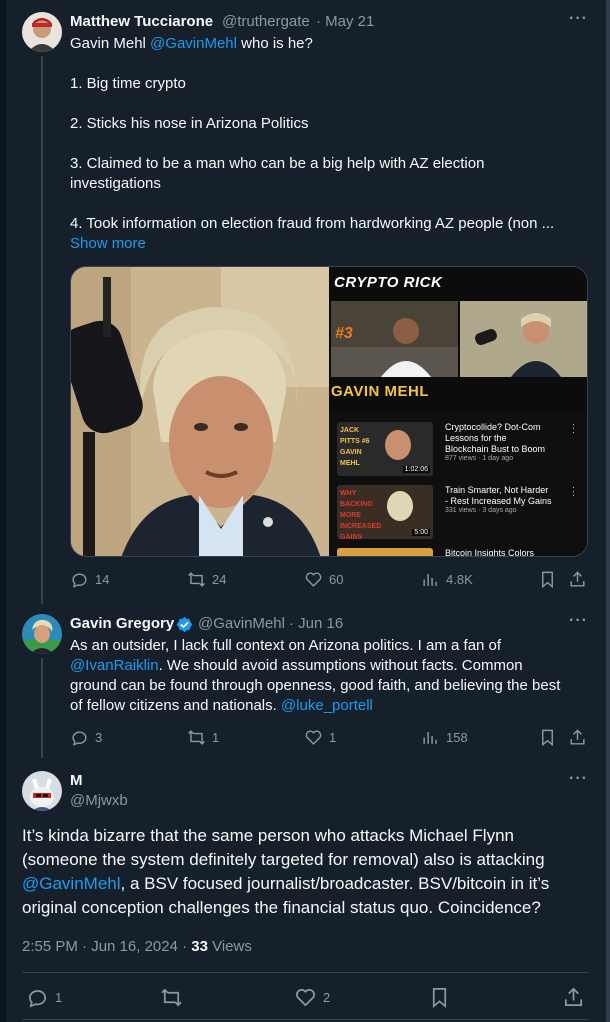 The width and height of the screenshot is (610, 1022). What do you see at coordinates (336, 579) in the screenshot?
I see `like-count: 60` at bounding box center [336, 579].